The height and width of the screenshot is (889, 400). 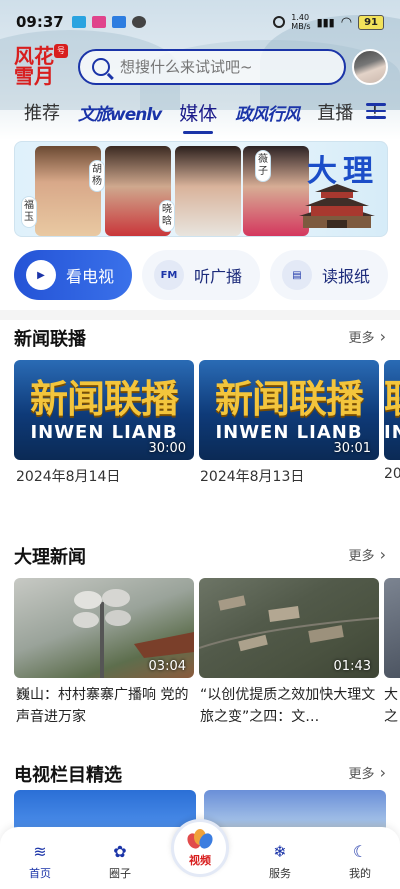 I want to click on watch-tv-button: ▶ 看电视, so click(x=73, y=275).